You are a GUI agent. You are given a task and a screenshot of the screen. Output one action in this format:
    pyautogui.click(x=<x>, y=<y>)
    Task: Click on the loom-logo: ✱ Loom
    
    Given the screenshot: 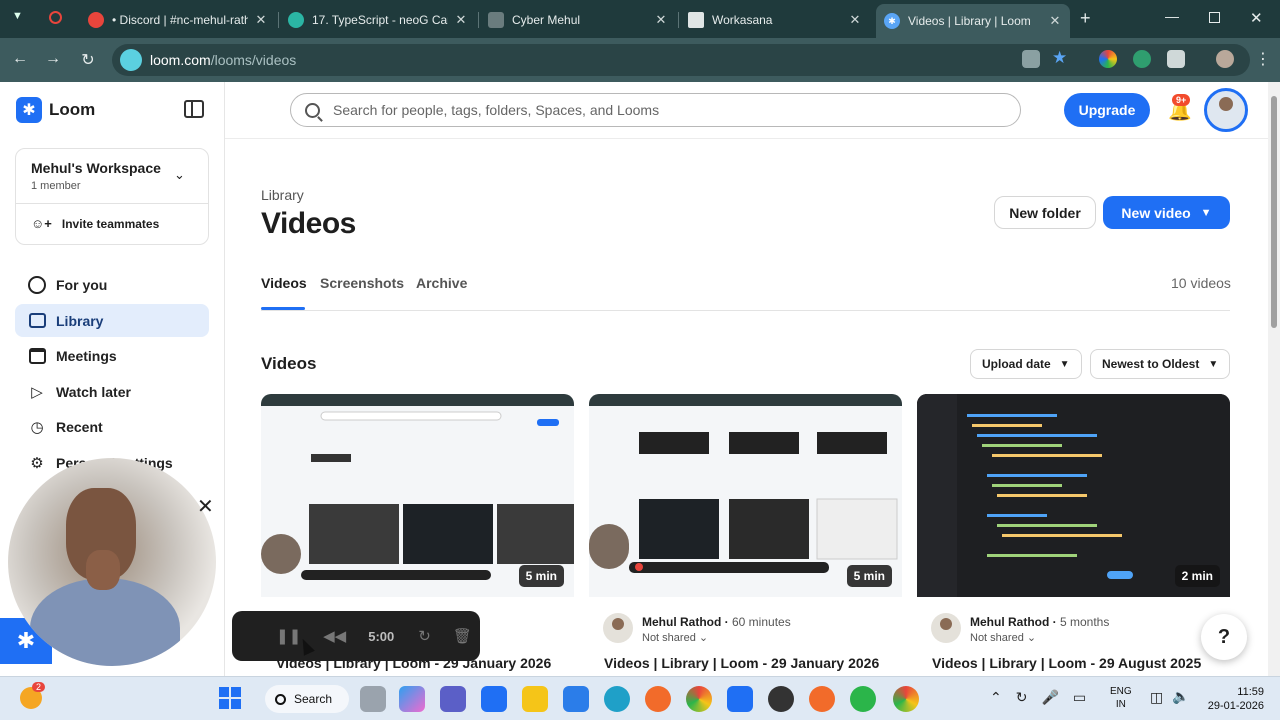 What is the action you would take?
    pyautogui.click(x=55, y=110)
    